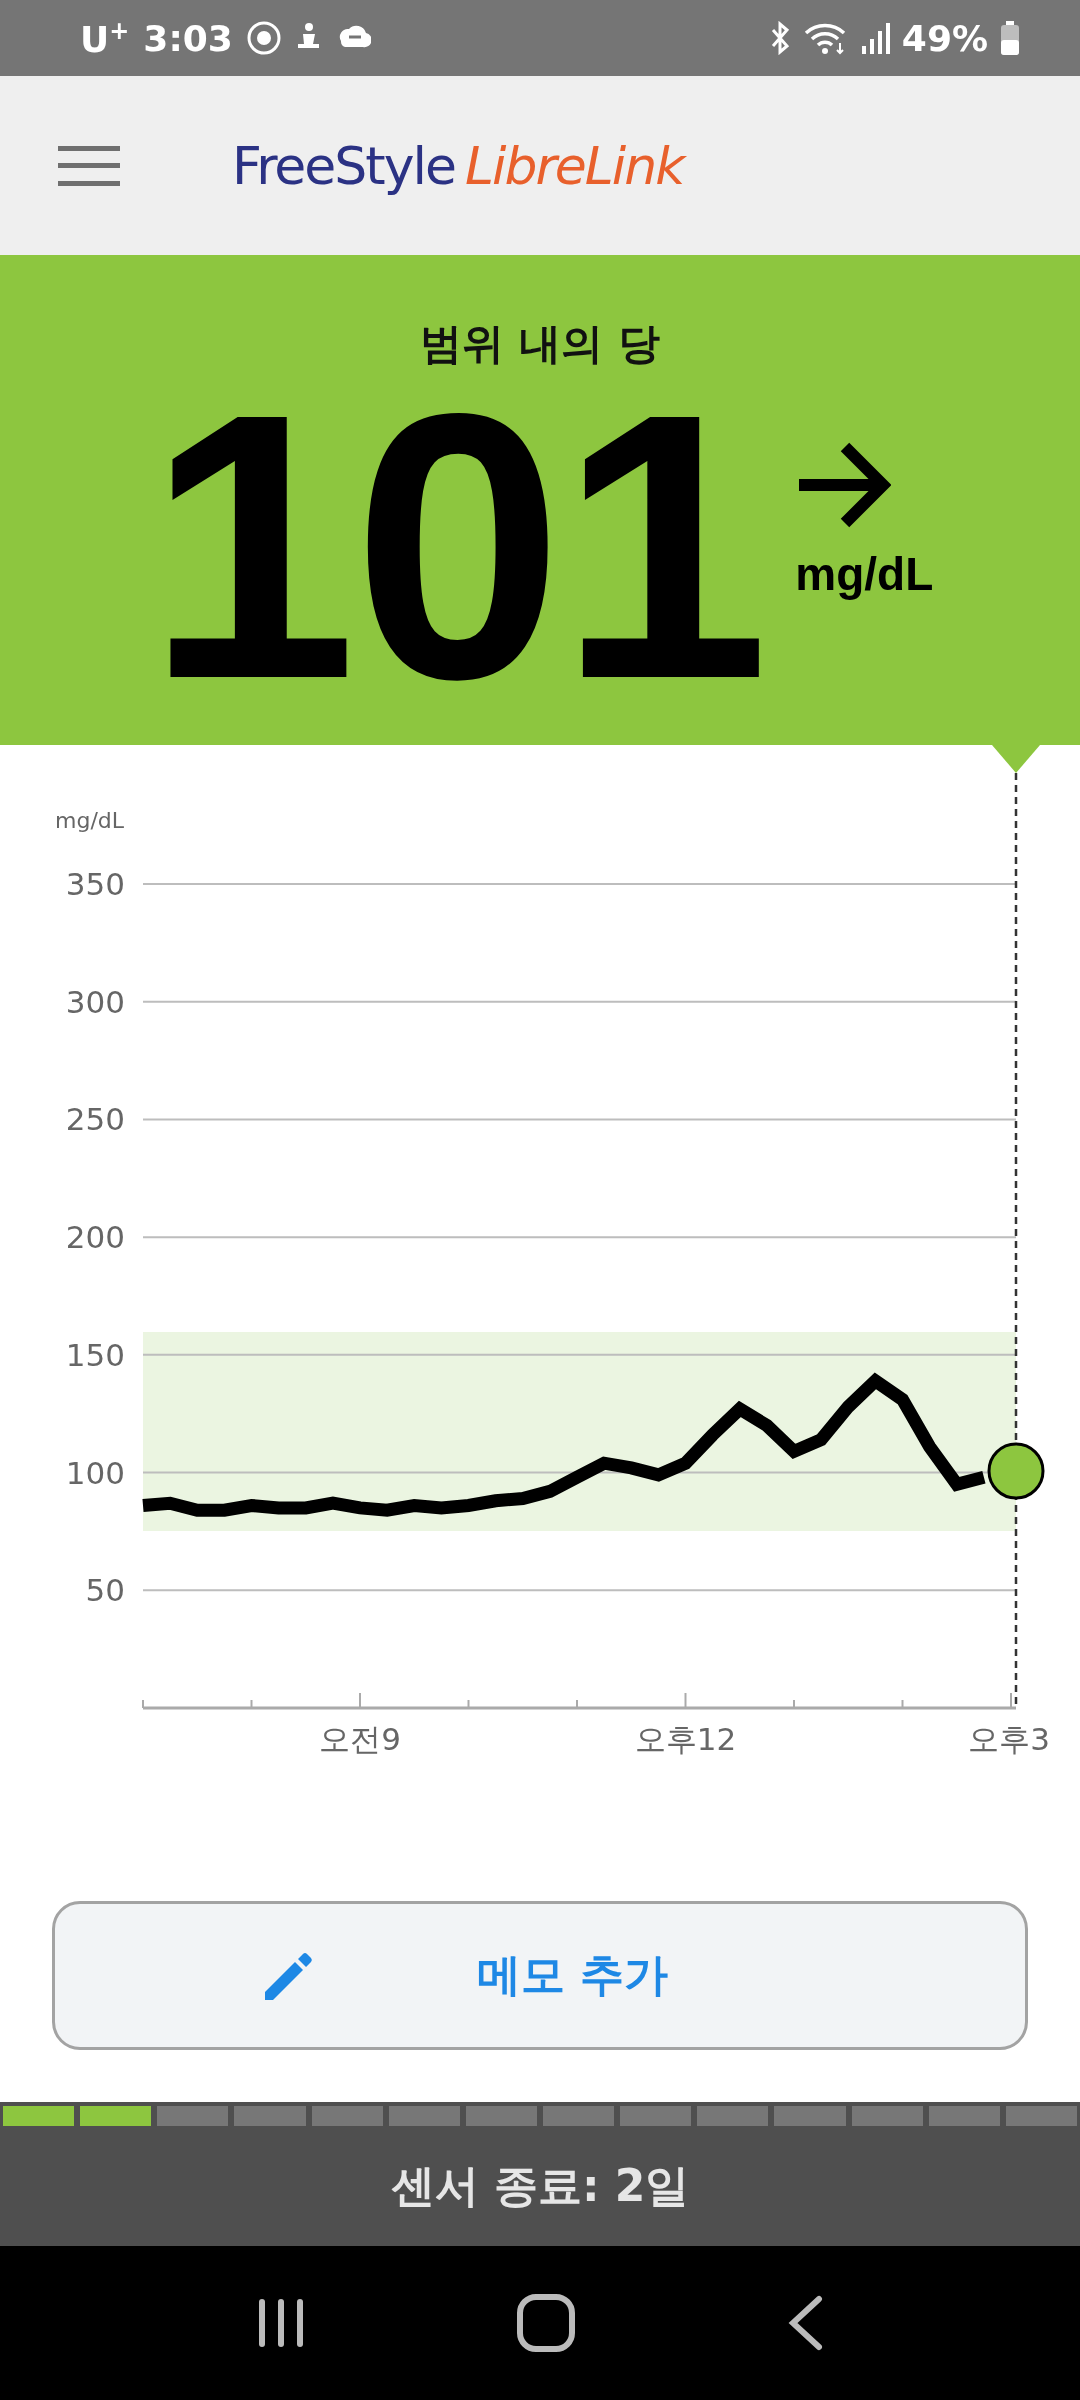 This screenshot has height=2400, width=1080. What do you see at coordinates (546, 2323) in the screenshot?
I see `home-icon` at bounding box center [546, 2323].